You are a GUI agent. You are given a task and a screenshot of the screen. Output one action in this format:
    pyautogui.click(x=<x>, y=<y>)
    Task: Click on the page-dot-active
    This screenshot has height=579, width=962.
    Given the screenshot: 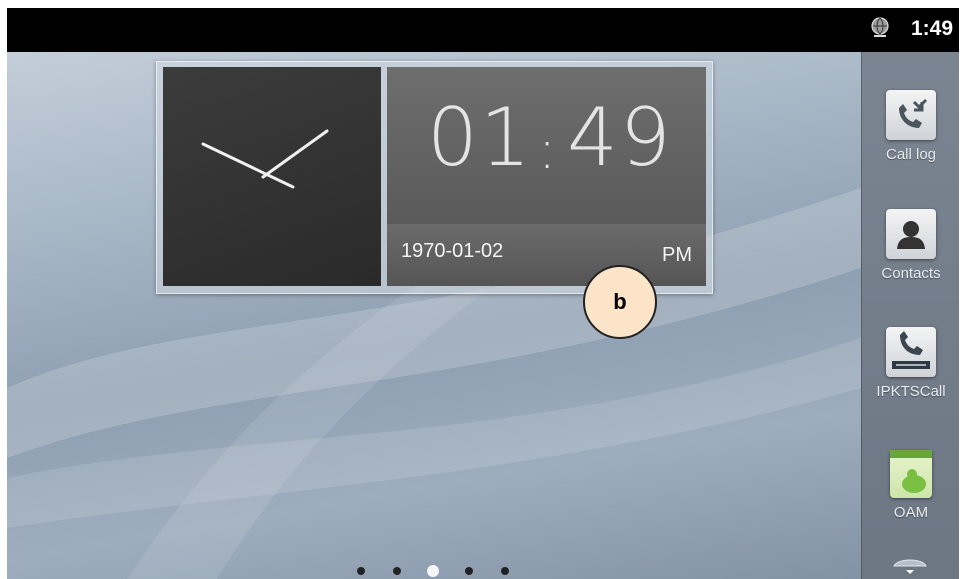 What is the action you would take?
    pyautogui.click(x=433, y=571)
    